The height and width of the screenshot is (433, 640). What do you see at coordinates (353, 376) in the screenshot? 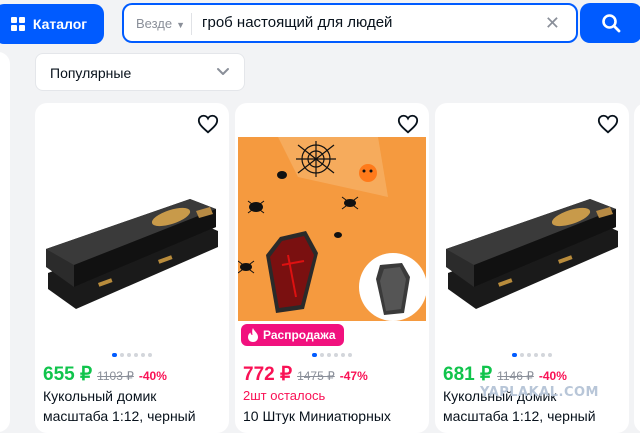
I see `discount-badge: -47%` at bounding box center [353, 376].